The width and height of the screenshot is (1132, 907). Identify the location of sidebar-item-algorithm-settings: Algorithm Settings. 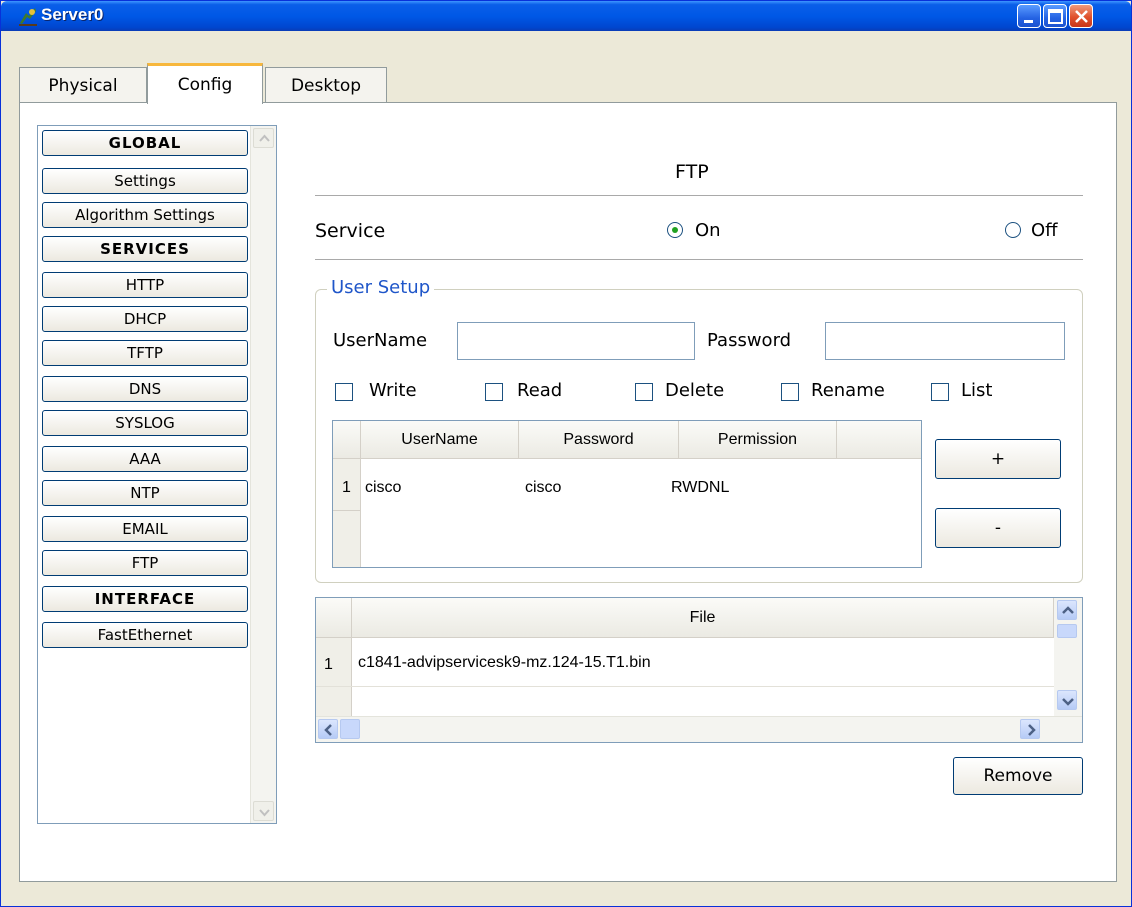
(145, 215).